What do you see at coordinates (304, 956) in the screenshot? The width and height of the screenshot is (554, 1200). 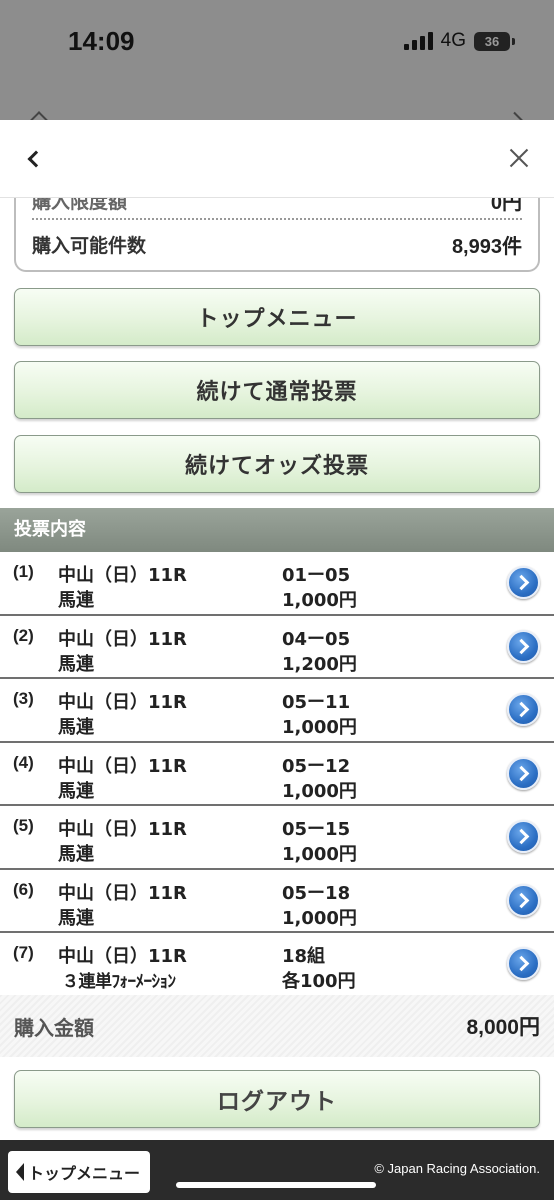 I see `bet-combination: 18組` at bounding box center [304, 956].